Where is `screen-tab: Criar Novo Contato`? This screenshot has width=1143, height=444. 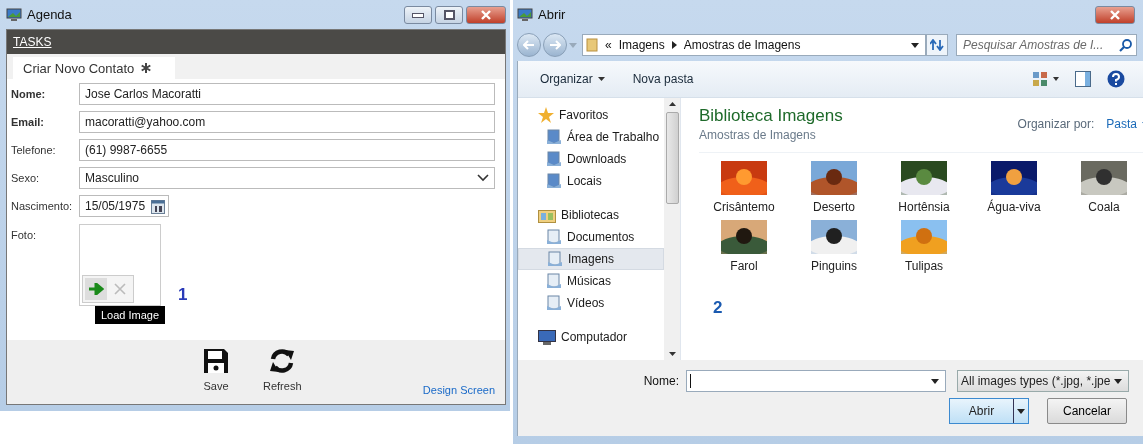
screen-tab: Criar Novo Contato is located at coordinates (94, 68).